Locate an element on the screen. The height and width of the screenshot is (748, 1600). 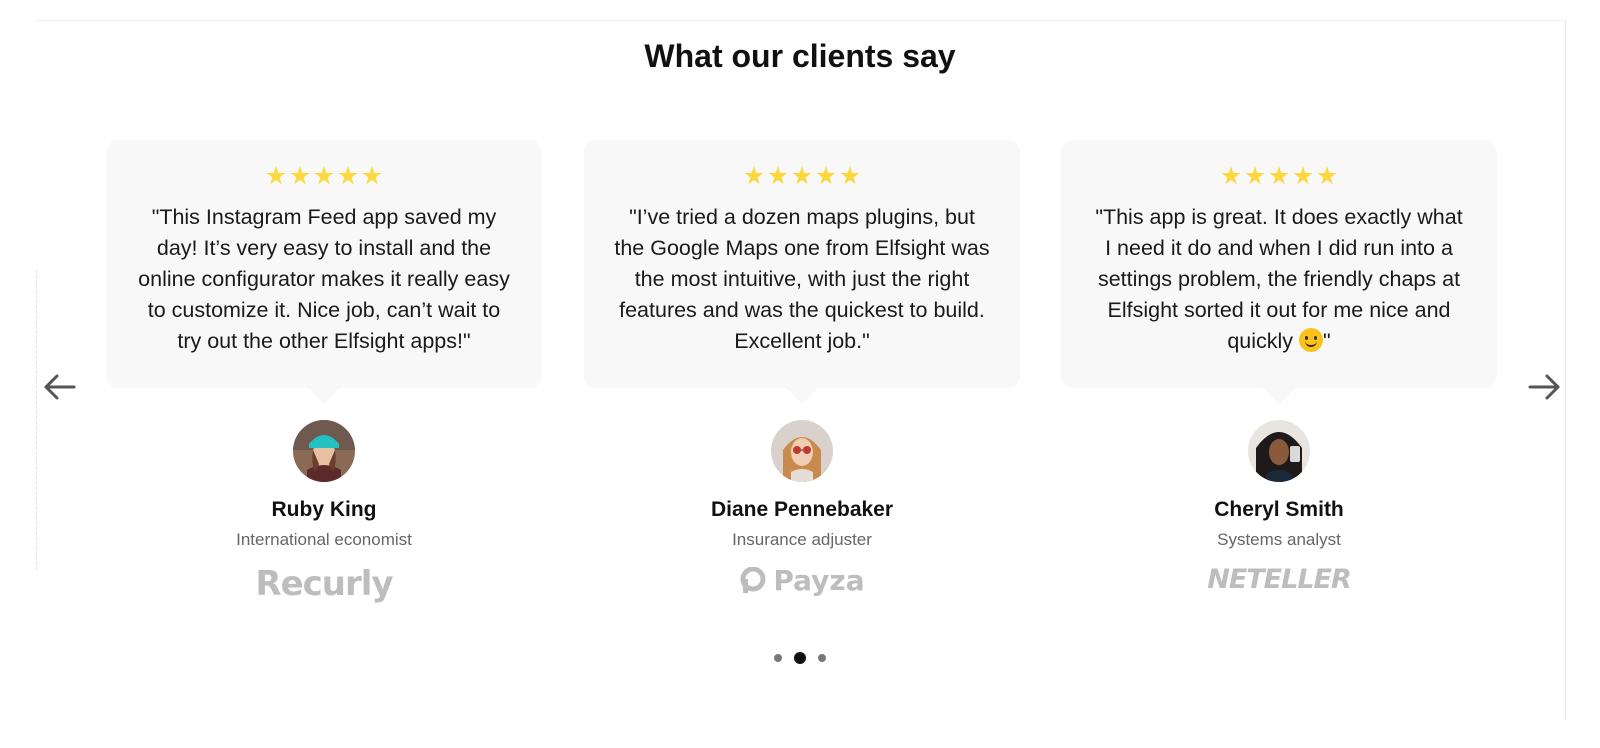
pagination-dots is located at coordinates (800, 658).